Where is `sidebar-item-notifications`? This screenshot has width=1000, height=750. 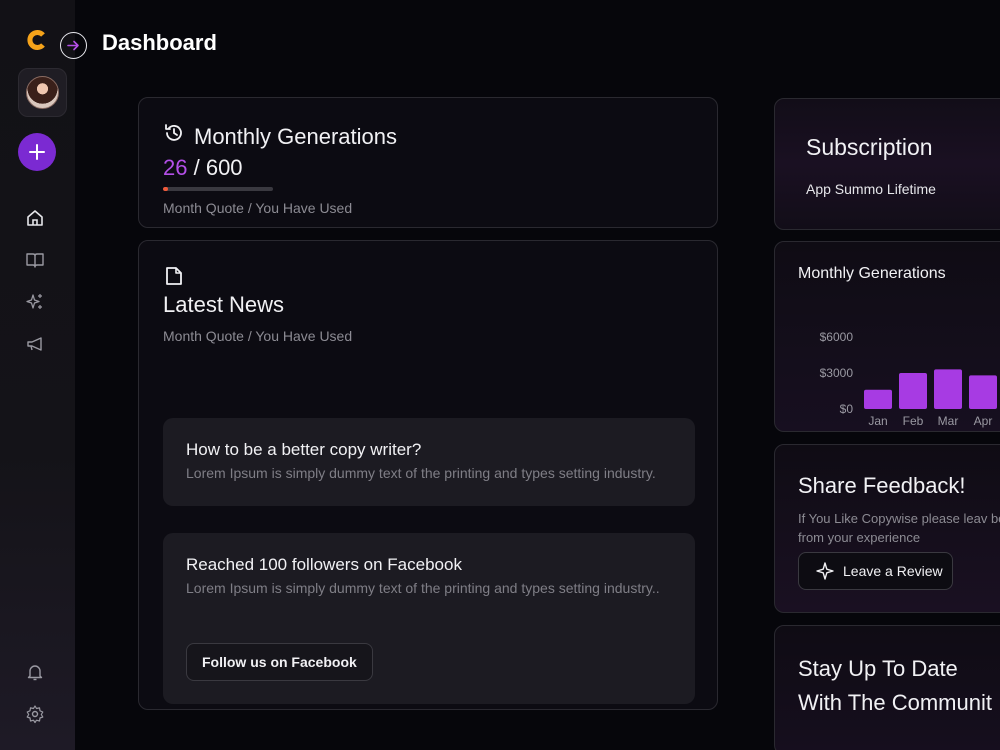 sidebar-item-notifications is located at coordinates (35, 672).